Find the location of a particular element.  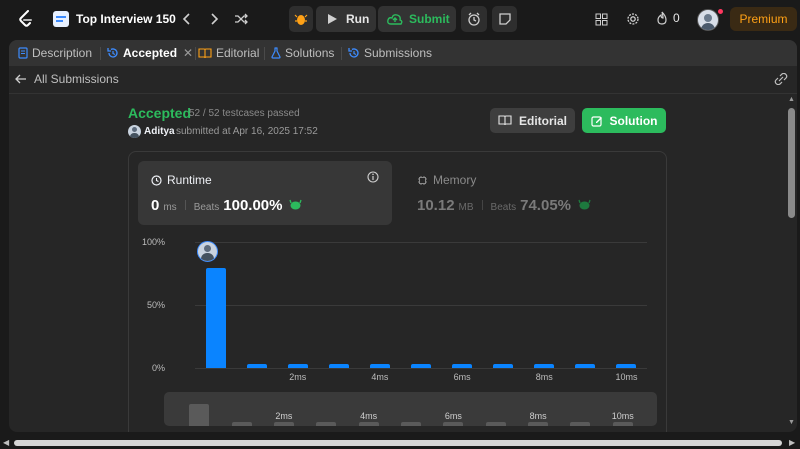

all-submissions-link: All Submissions is located at coordinates (67, 79).